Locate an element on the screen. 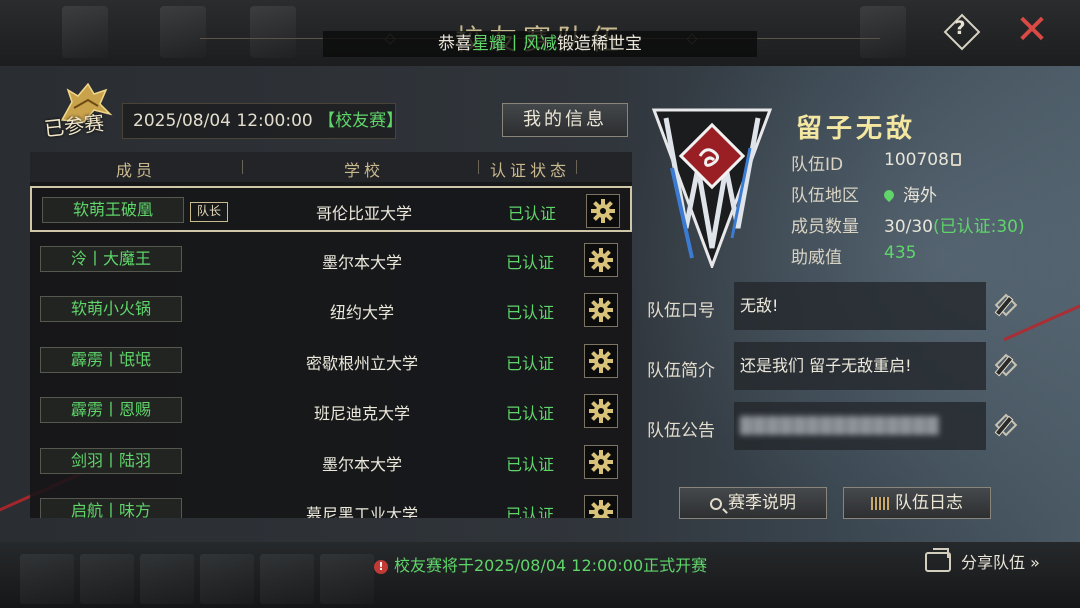  start-notice-text: 校友赛将于2025/08/04 12:00:00正式开赛 is located at coordinates (551, 565).